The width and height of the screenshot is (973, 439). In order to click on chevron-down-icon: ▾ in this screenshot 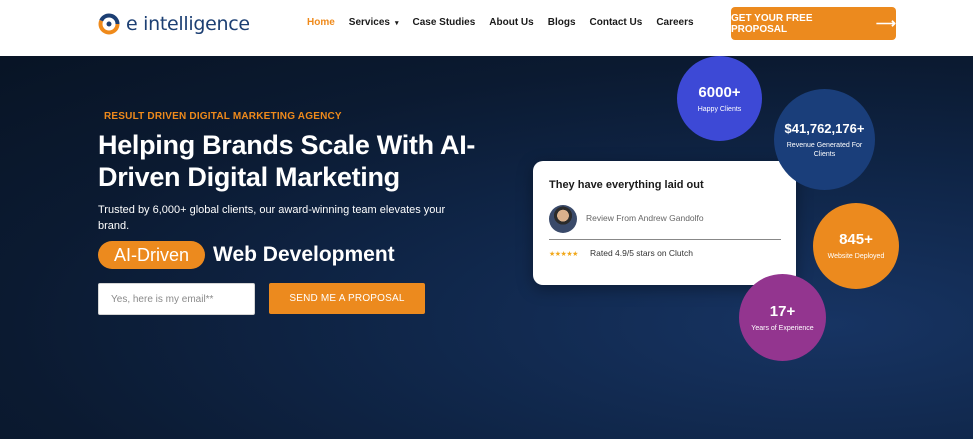, I will do `click(396, 23)`.